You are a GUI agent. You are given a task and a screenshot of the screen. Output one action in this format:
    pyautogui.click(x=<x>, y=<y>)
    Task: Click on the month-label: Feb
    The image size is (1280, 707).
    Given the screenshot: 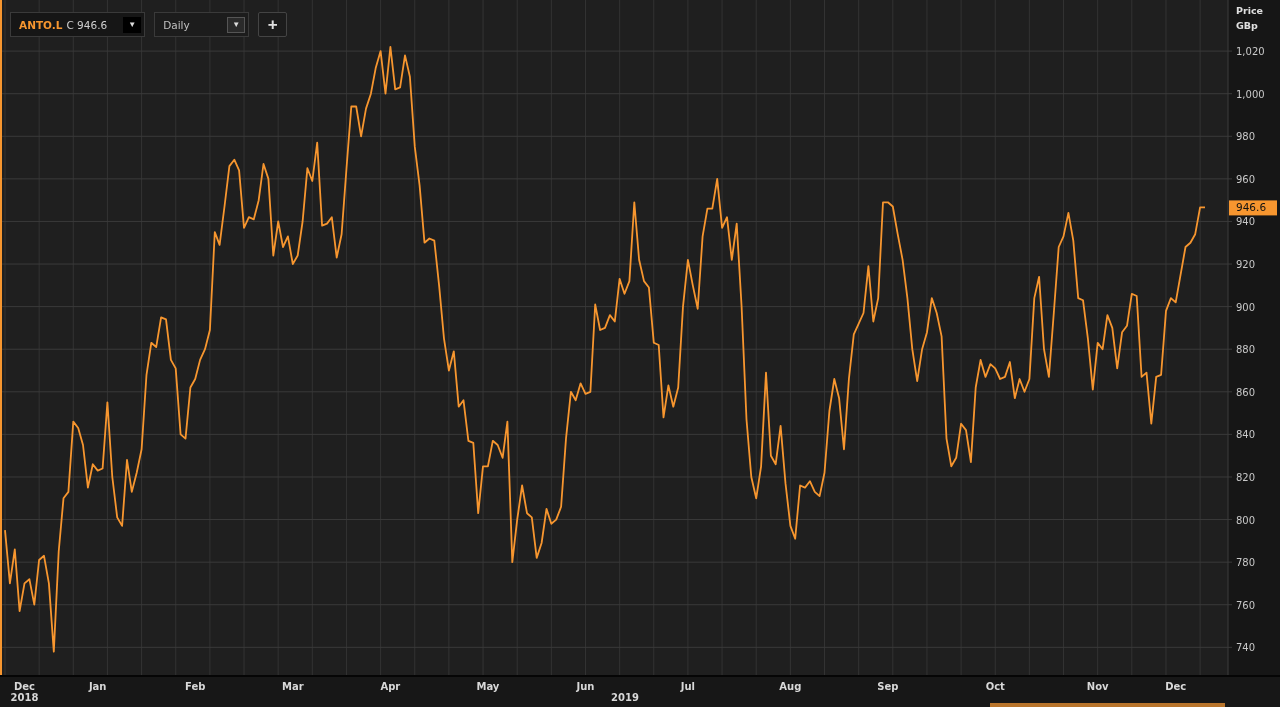 What is the action you would take?
    pyautogui.click(x=195, y=686)
    